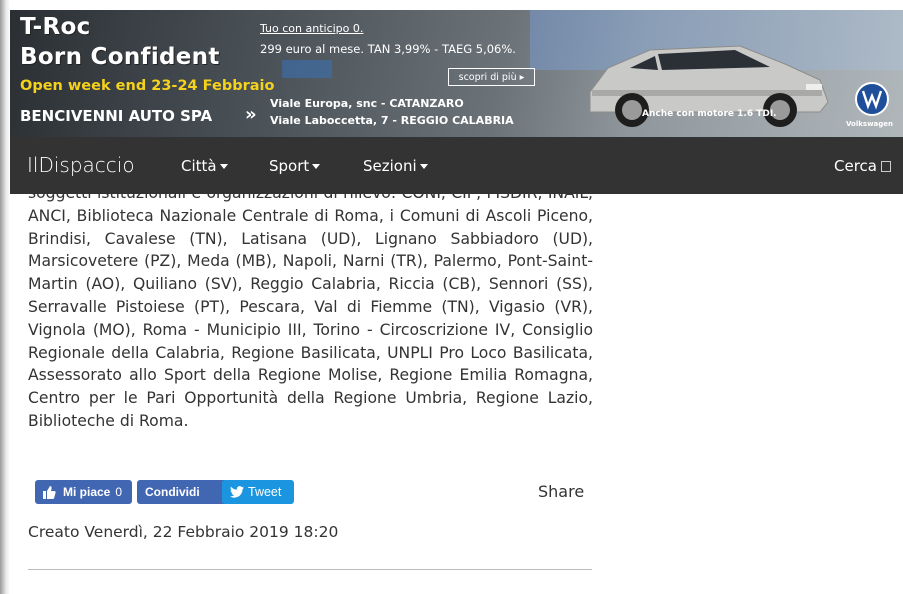 The image size is (903, 594). Describe the element at coordinates (119, 492) in the screenshot. I see `like-count: 0` at that location.